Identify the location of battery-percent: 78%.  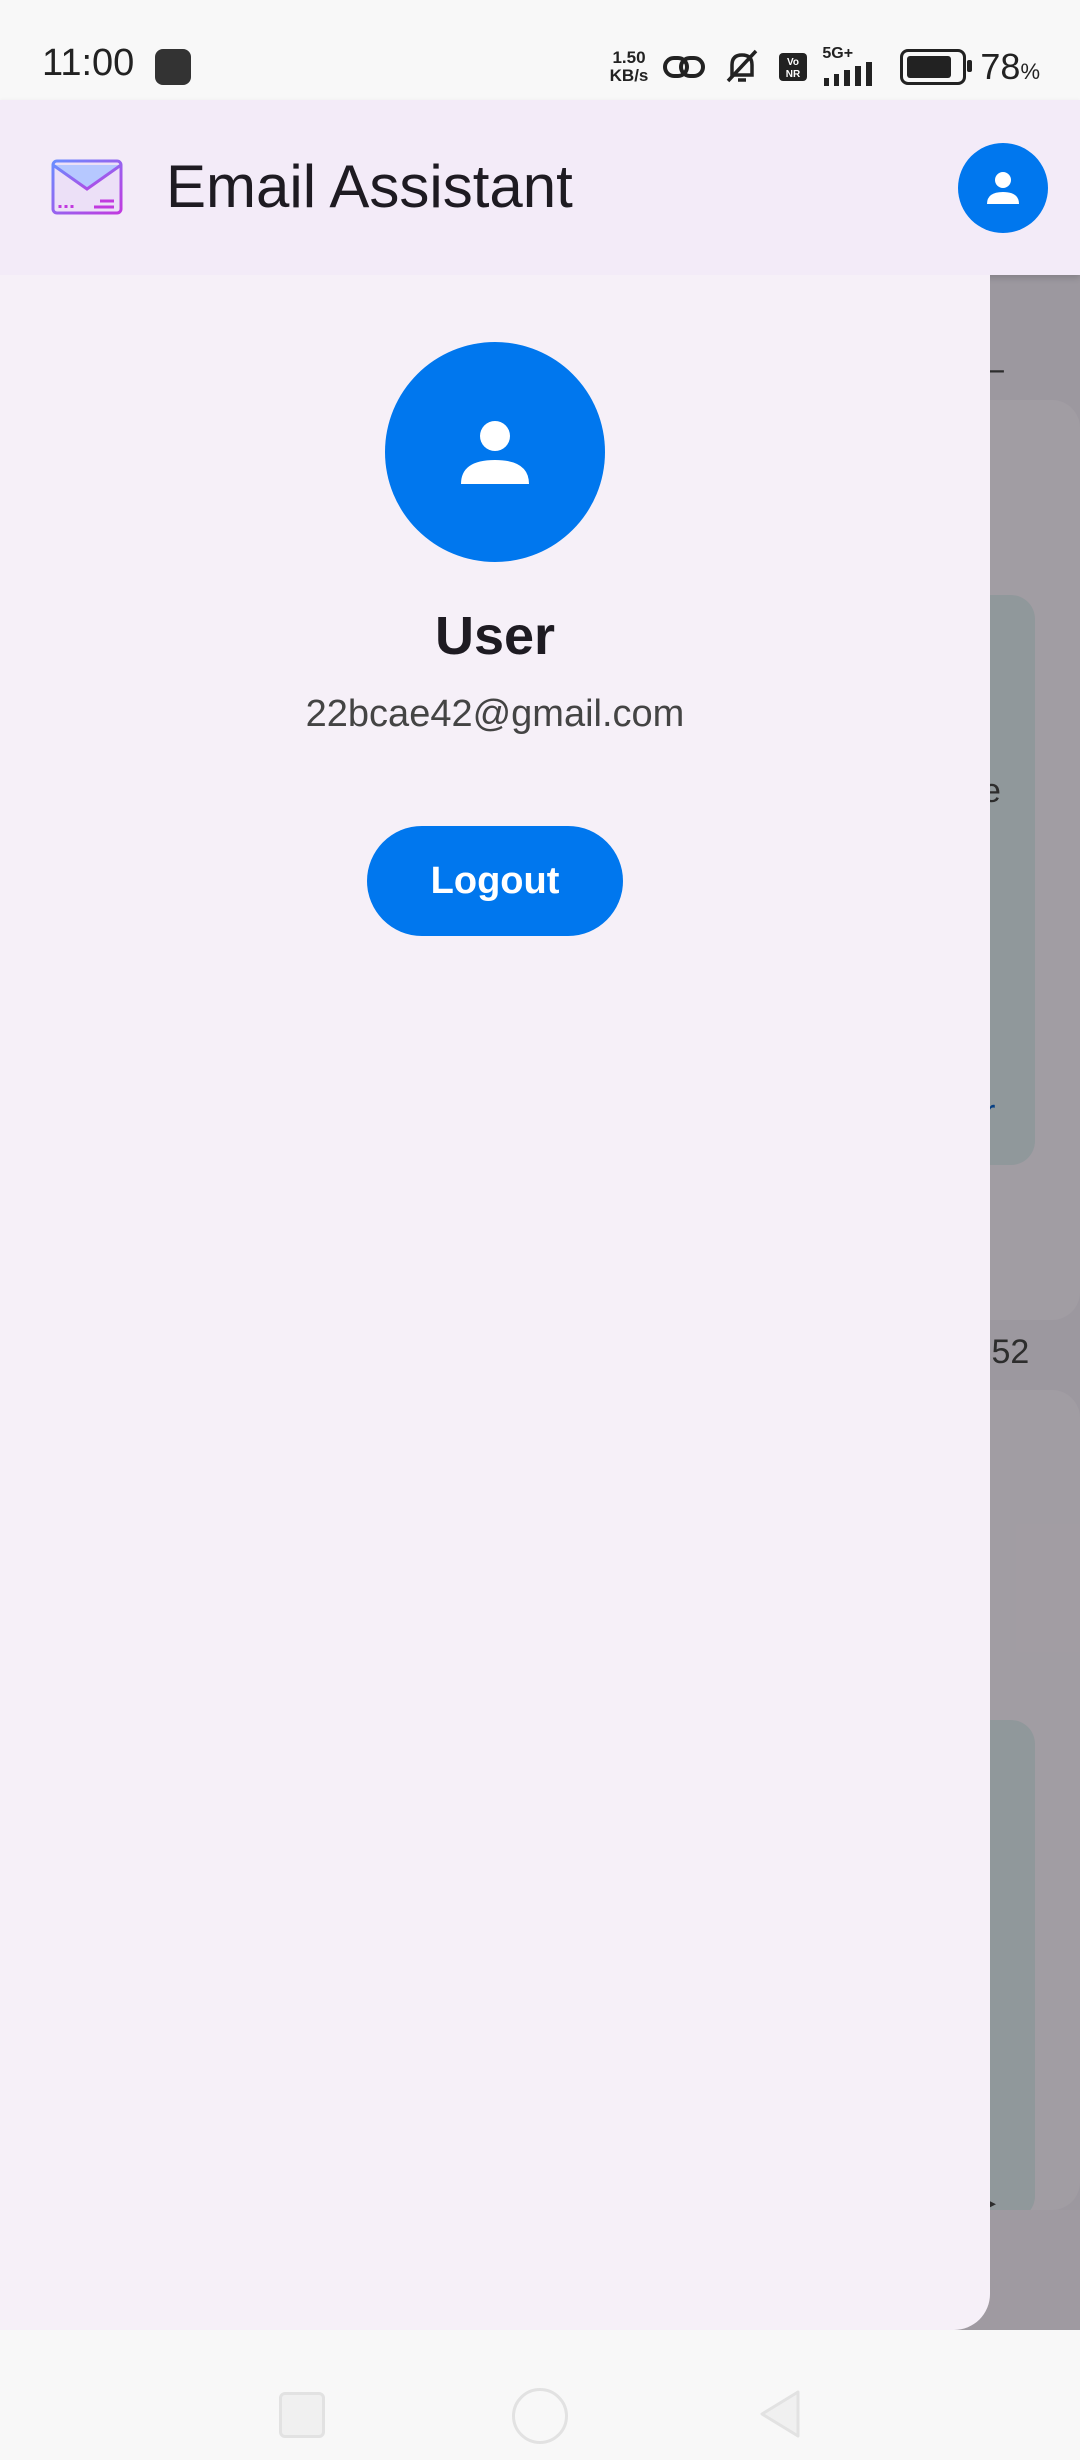
(1010, 66).